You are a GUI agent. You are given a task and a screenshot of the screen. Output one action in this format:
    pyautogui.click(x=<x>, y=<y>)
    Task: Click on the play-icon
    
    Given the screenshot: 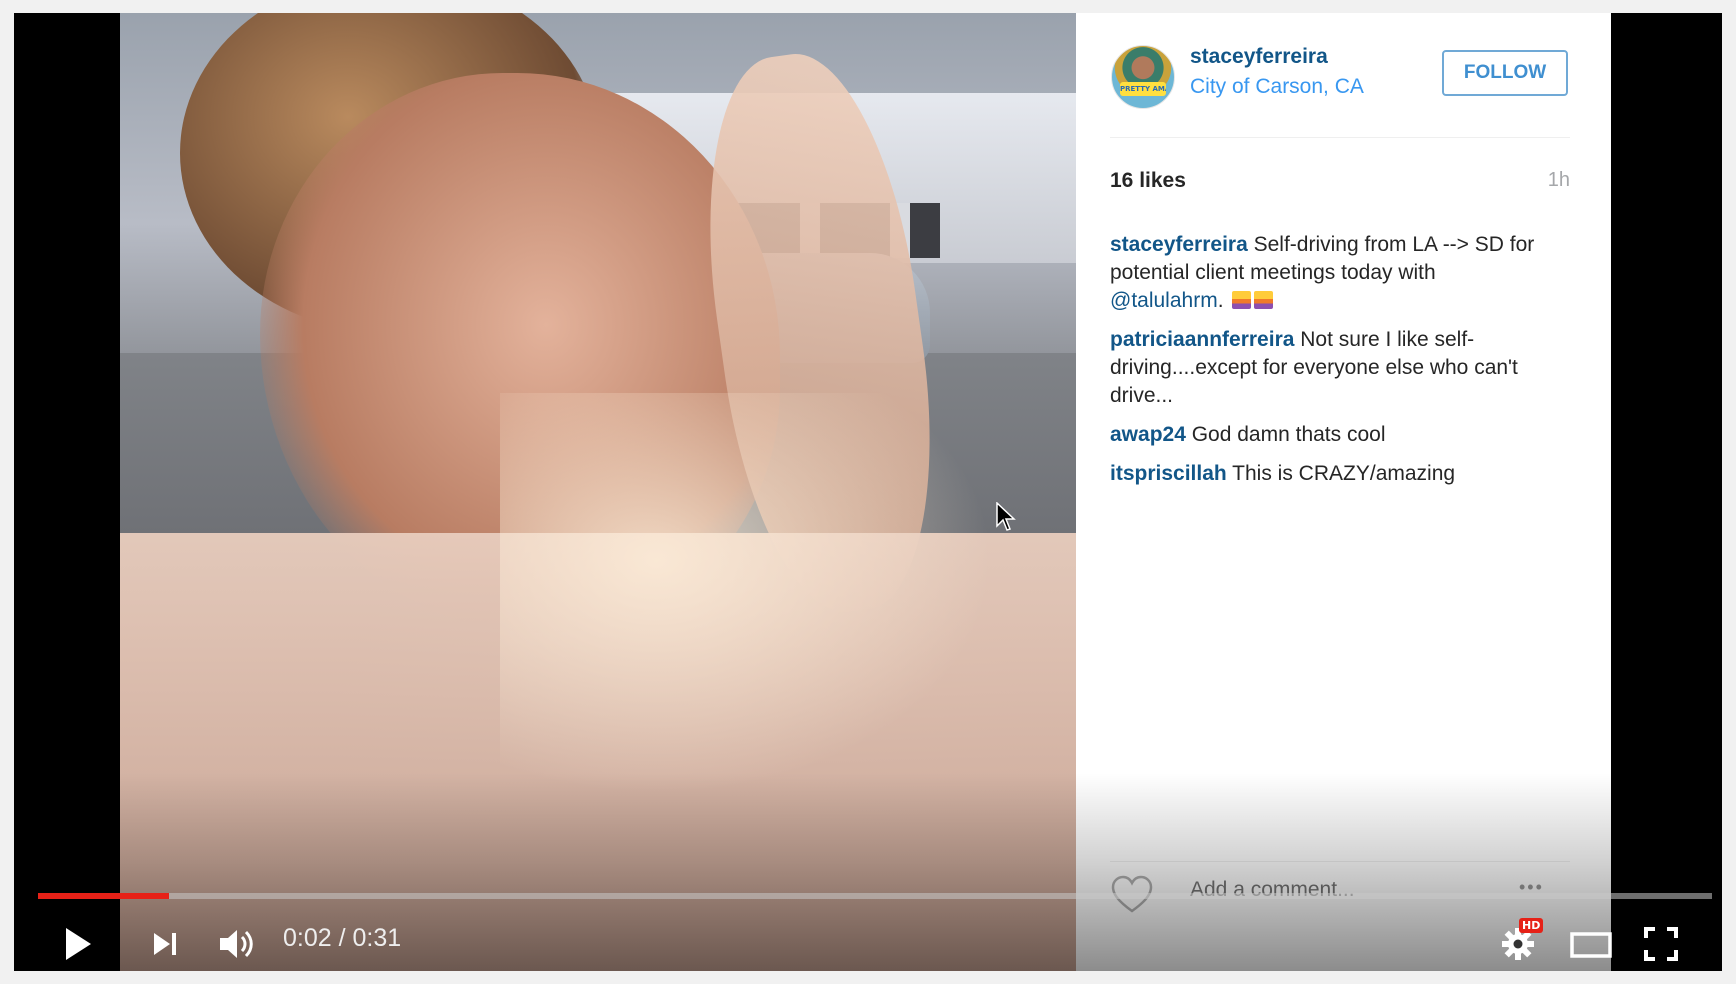 What is the action you would take?
    pyautogui.click(x=78, y=944)
    